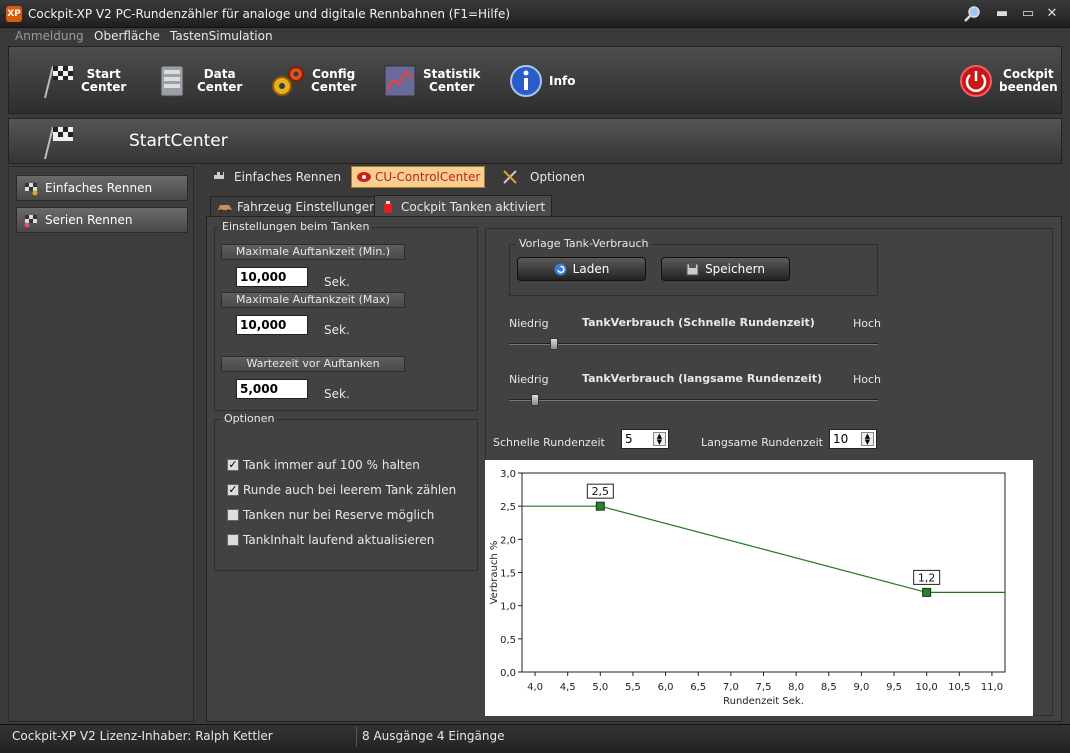 This screenshot has width=1070, height=753. What do you see at coordinates (894, 687) in the screenshot?
I see `x-tick-label: 9,5` at bounding box center [894, 687].